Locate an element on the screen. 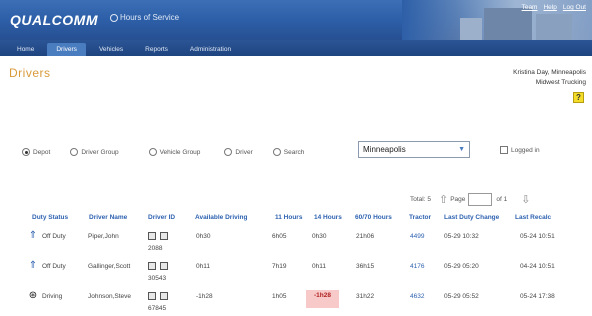  last-duty-change: 05-29 05:52 is located at coordinates (461, 296).